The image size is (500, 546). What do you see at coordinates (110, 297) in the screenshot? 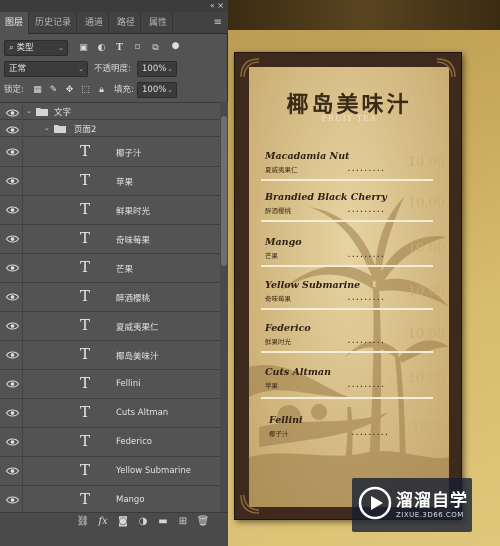
I see `text-layer-row: T 醉酒樱桃` at bounding box center [110, 297].